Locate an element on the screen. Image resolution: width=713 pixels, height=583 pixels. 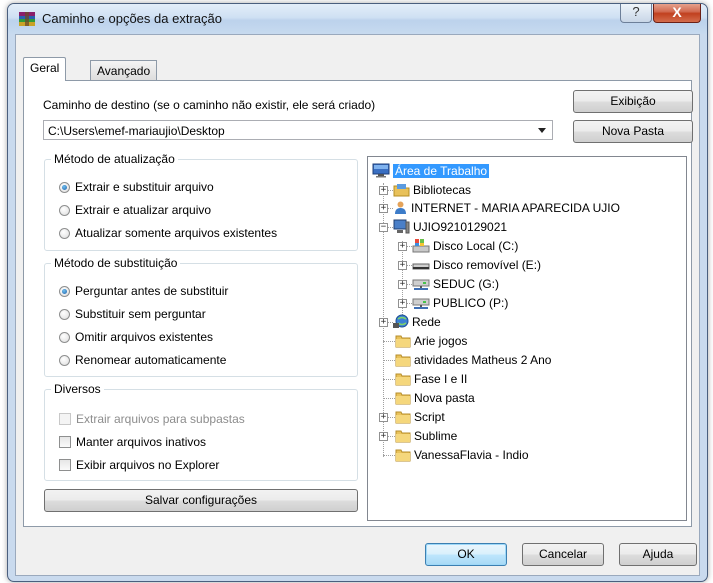
misc-title: Diversos is located at coordinates (77, 389).